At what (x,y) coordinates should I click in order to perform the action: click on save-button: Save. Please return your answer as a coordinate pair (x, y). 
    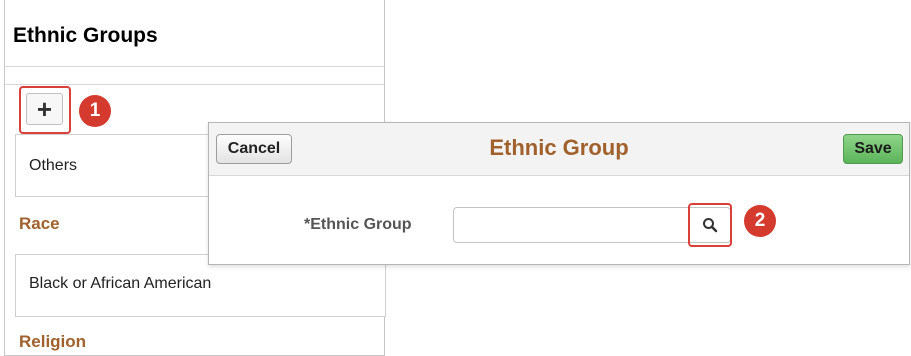
    Looking at the image, I should click on (873, 149).